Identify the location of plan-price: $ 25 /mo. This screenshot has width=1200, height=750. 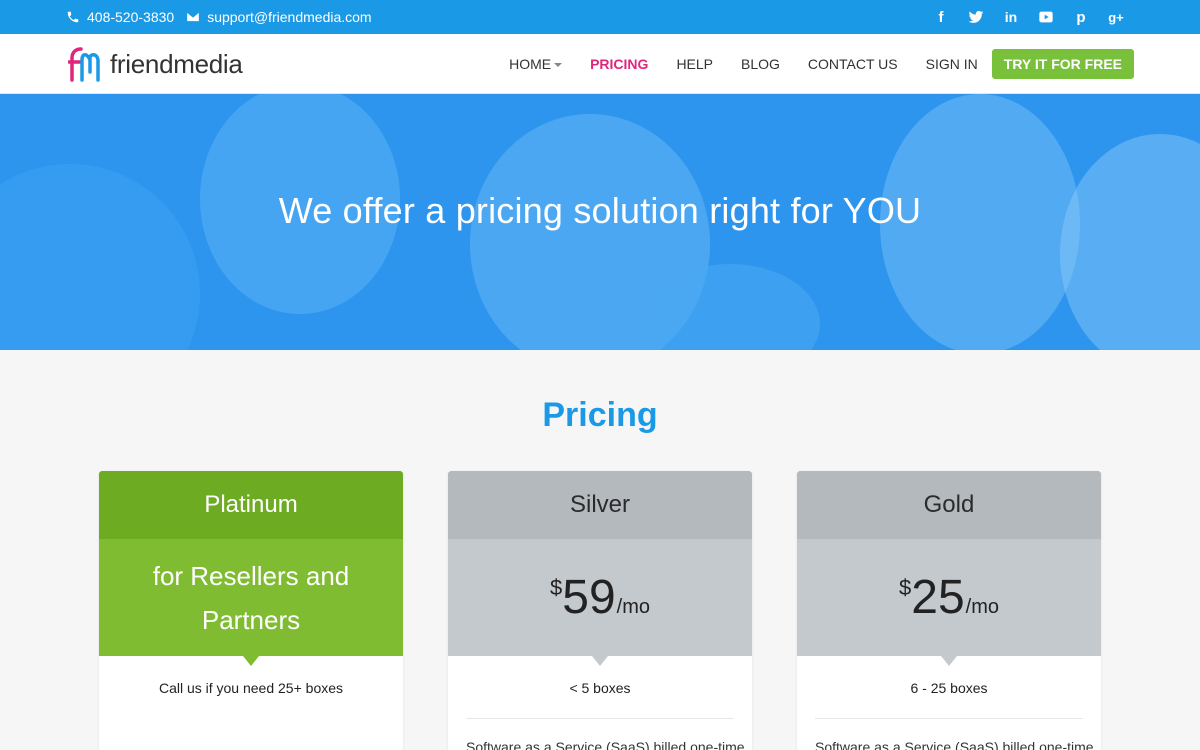
(949, 602).